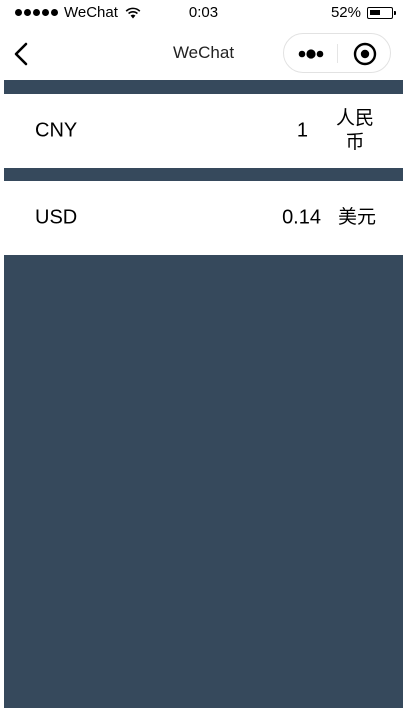 This screenshot has height=708, width=407. Describe the element at coordinates (301, 217) in the screenshot. I see `currency-value: 0.14` at that location.